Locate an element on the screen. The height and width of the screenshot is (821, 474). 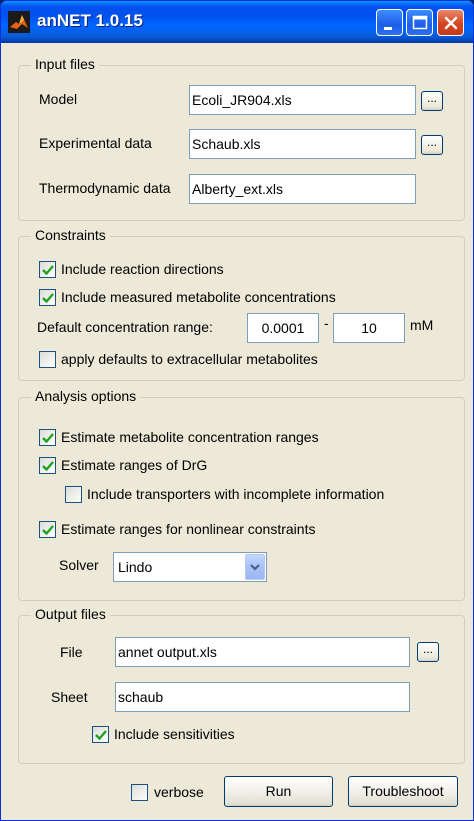
range-max-field: 10 is located at coordinates (369, 328).